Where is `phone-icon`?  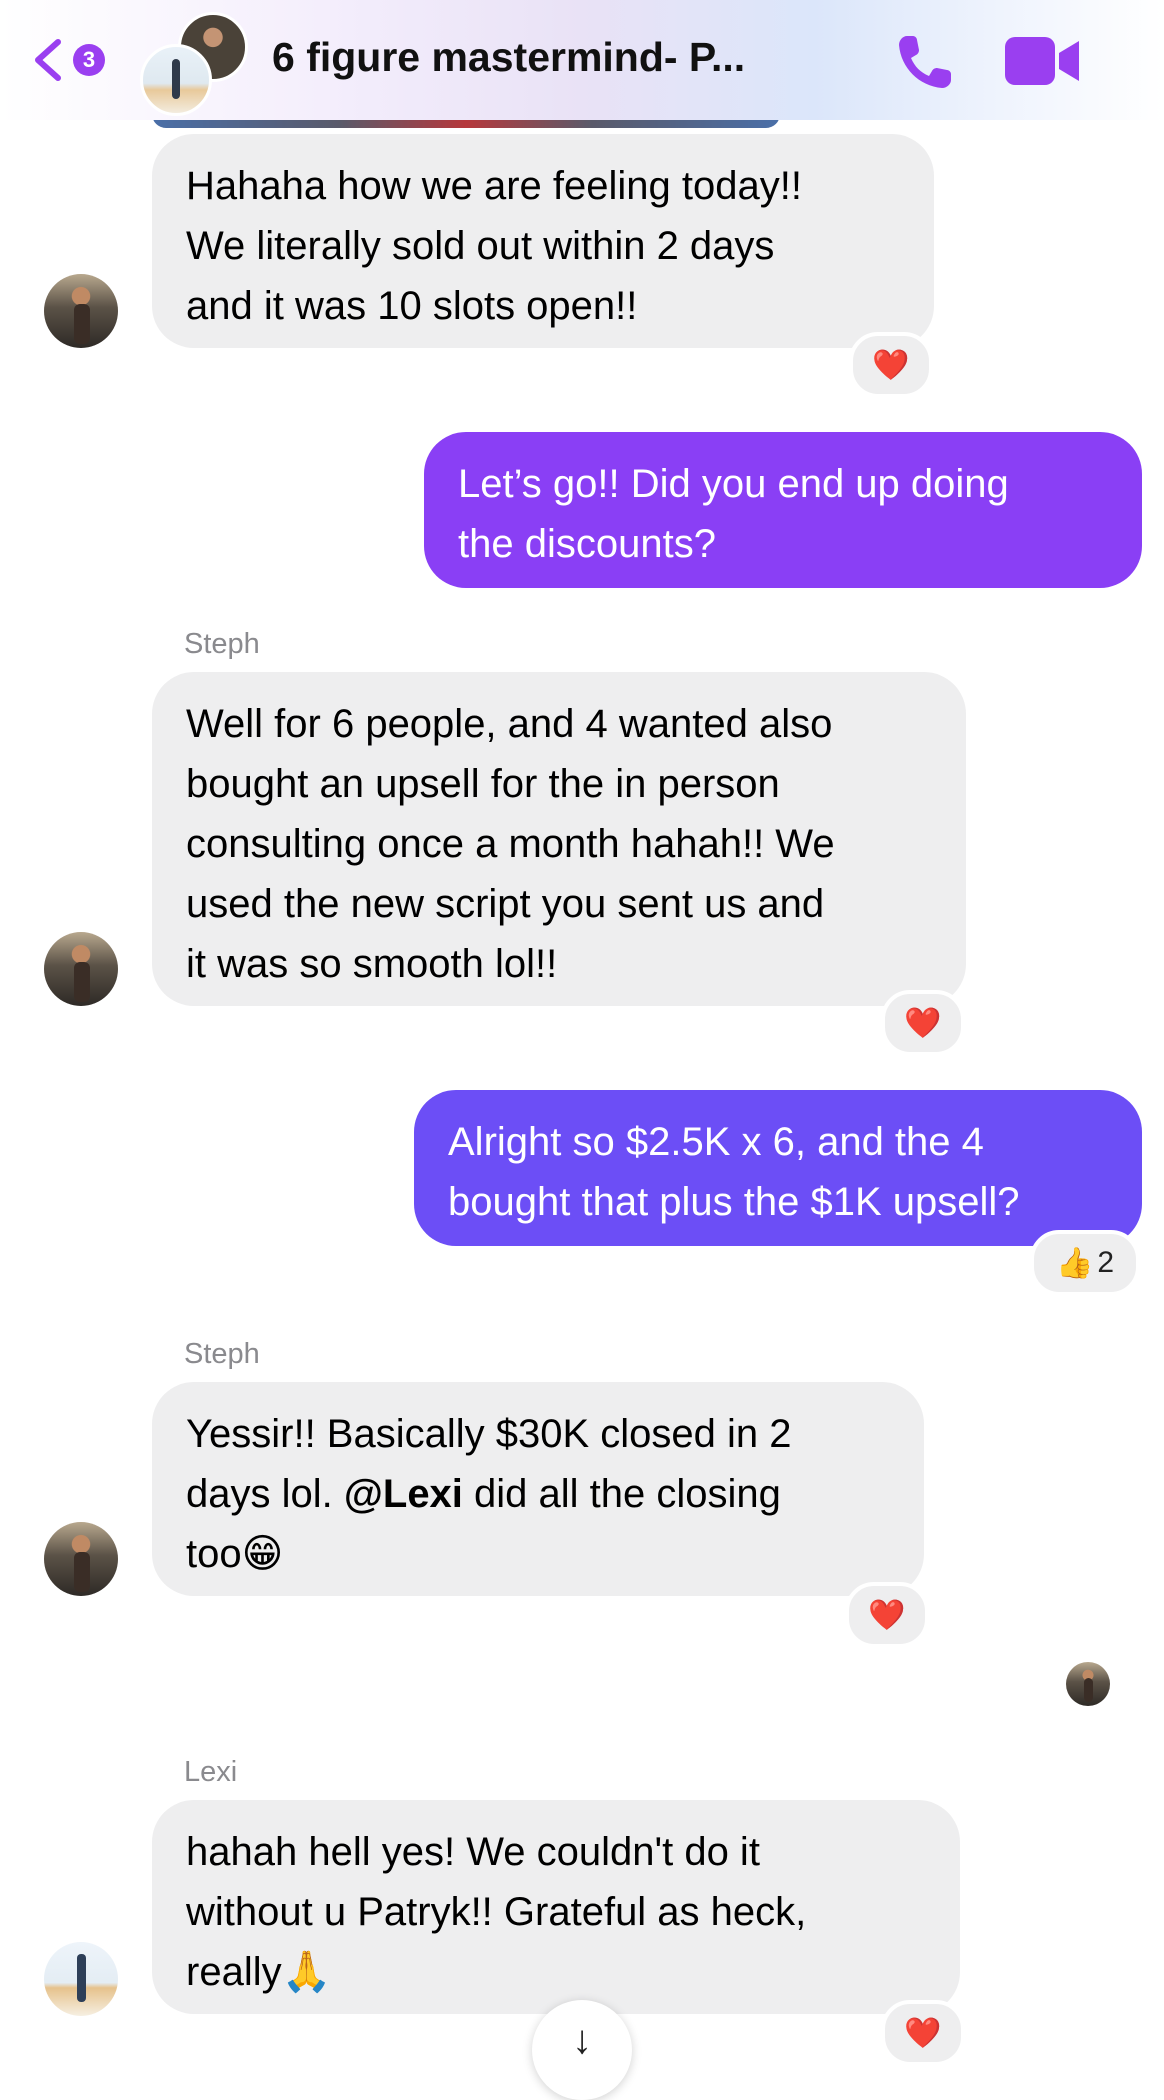
phone-icon is located at coordinates (925, 62).